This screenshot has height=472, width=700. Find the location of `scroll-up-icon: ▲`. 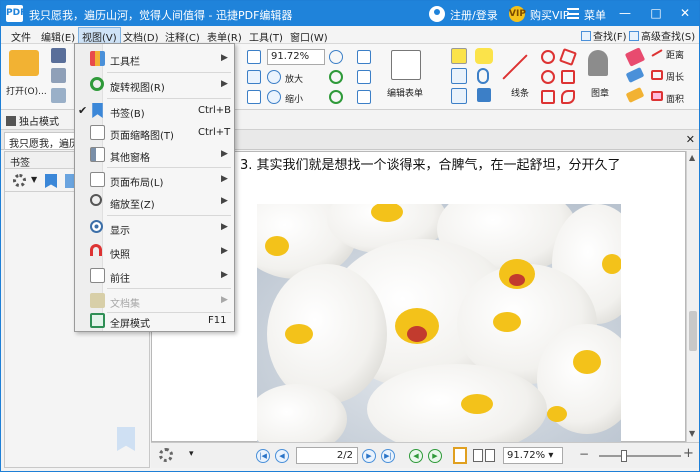

scroll-up-icon: ▲ is located at coordinates (692, 157).